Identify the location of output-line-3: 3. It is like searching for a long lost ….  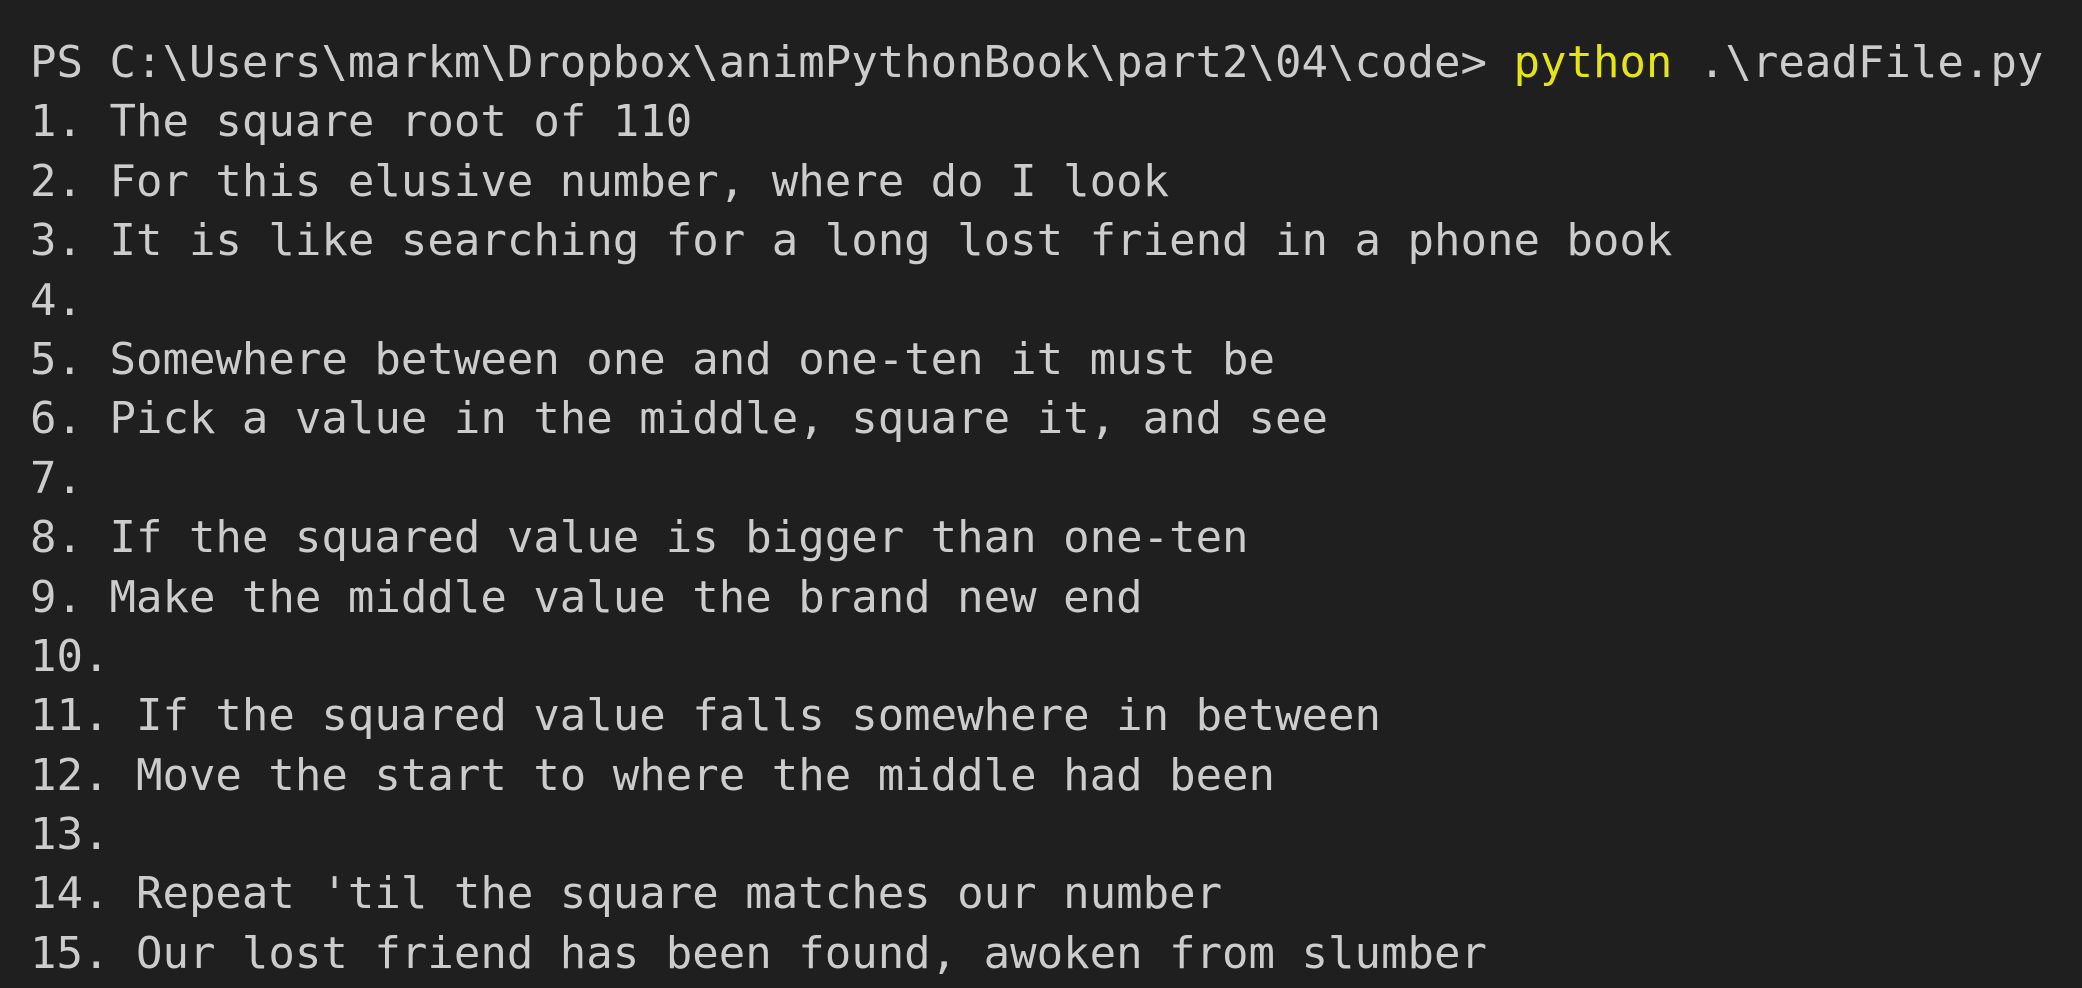
(851, 241).